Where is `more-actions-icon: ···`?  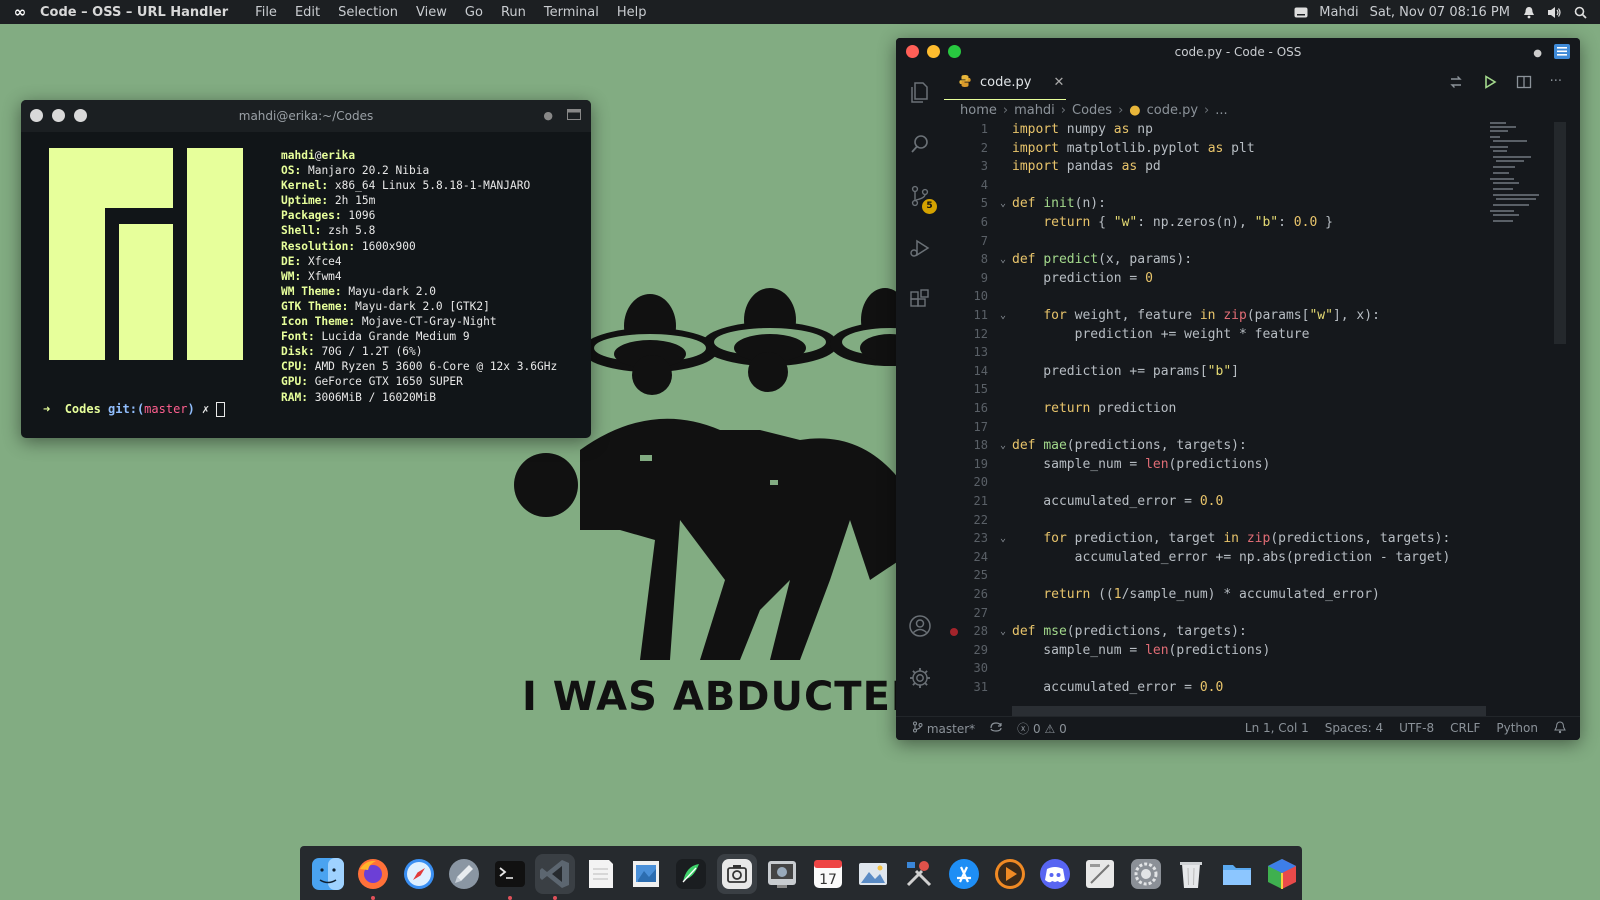
more-actions-icon: ··· is located at coordinates (1556, 84).